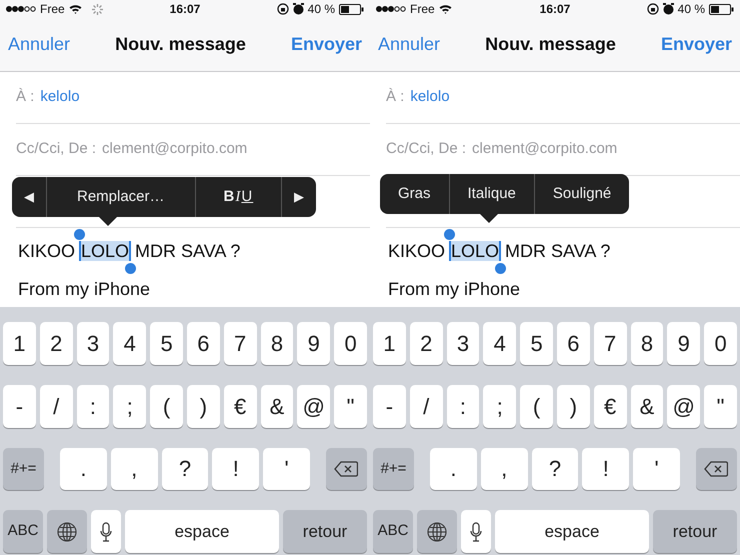 The height and width of the screenshot is (555, 740). Describe the element at coordinates (351, 9) in the screenshot. I see `battery-icon` at that location.